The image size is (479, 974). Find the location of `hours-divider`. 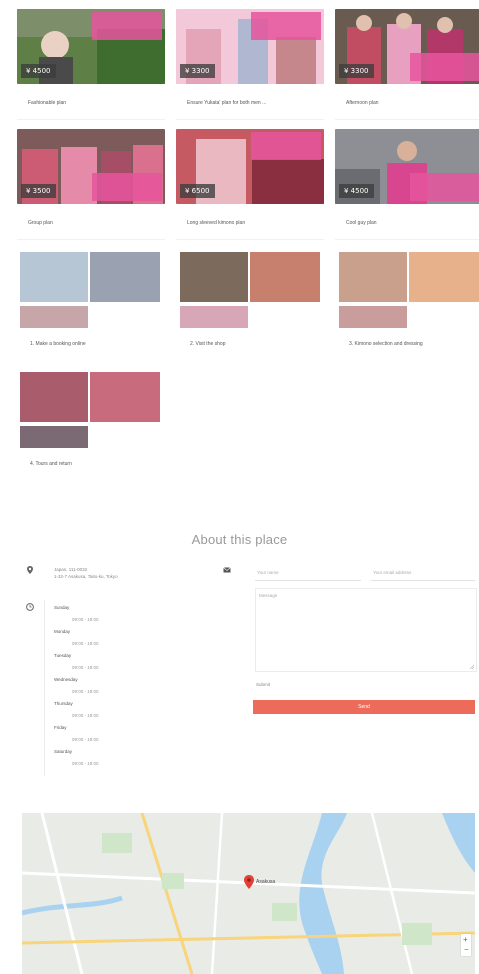

hours-divider is located at coordinates (44, 688).